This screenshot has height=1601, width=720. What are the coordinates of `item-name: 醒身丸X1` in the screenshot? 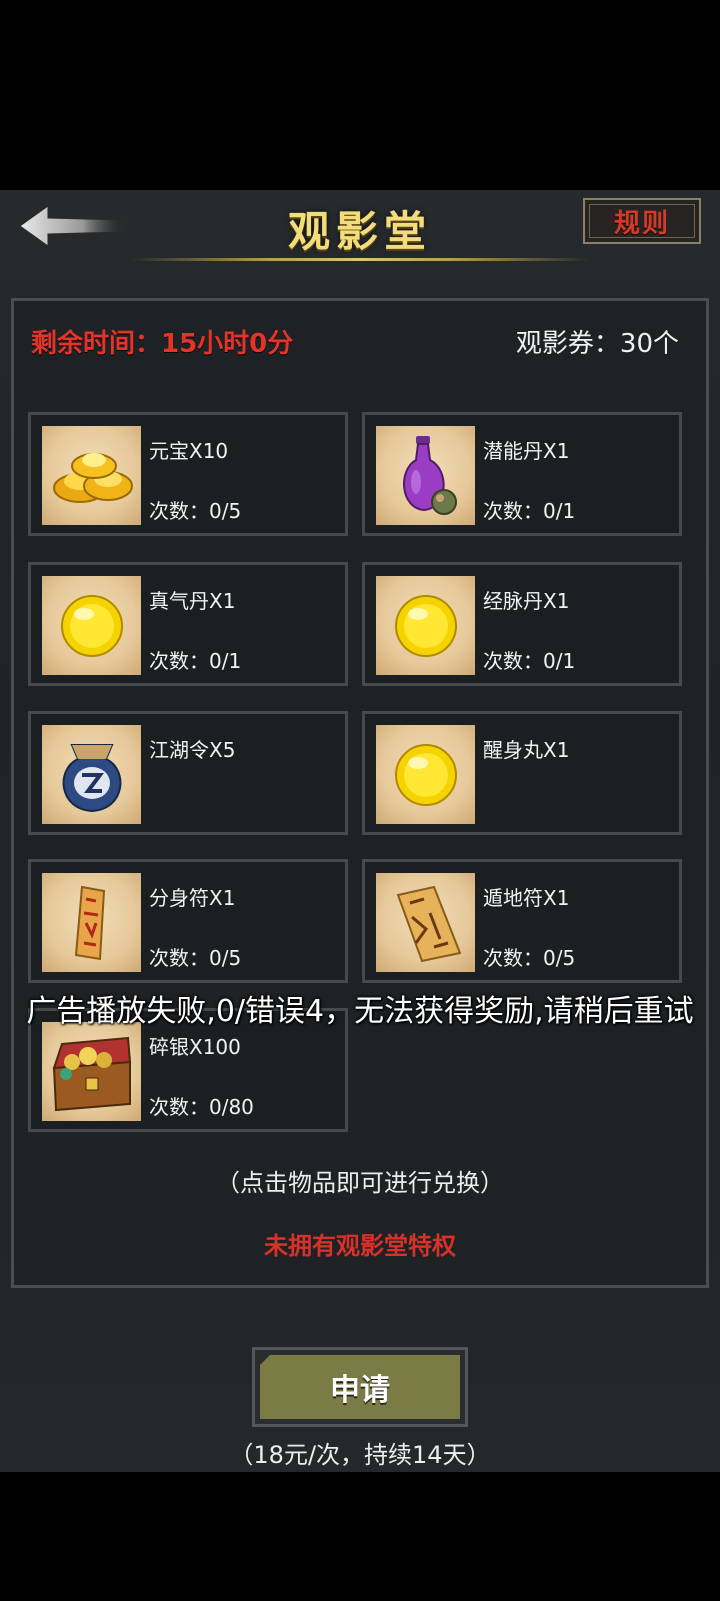 It's located at (526, 750).